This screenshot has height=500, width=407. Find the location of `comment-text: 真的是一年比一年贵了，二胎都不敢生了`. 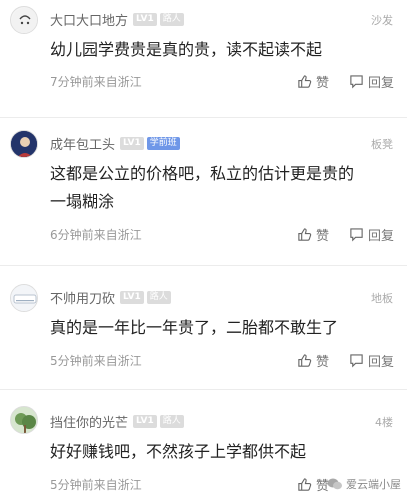

comment-text: 真的是一年比一年贵了，二胎都不敢生了 is located at coordinates (194, 327).